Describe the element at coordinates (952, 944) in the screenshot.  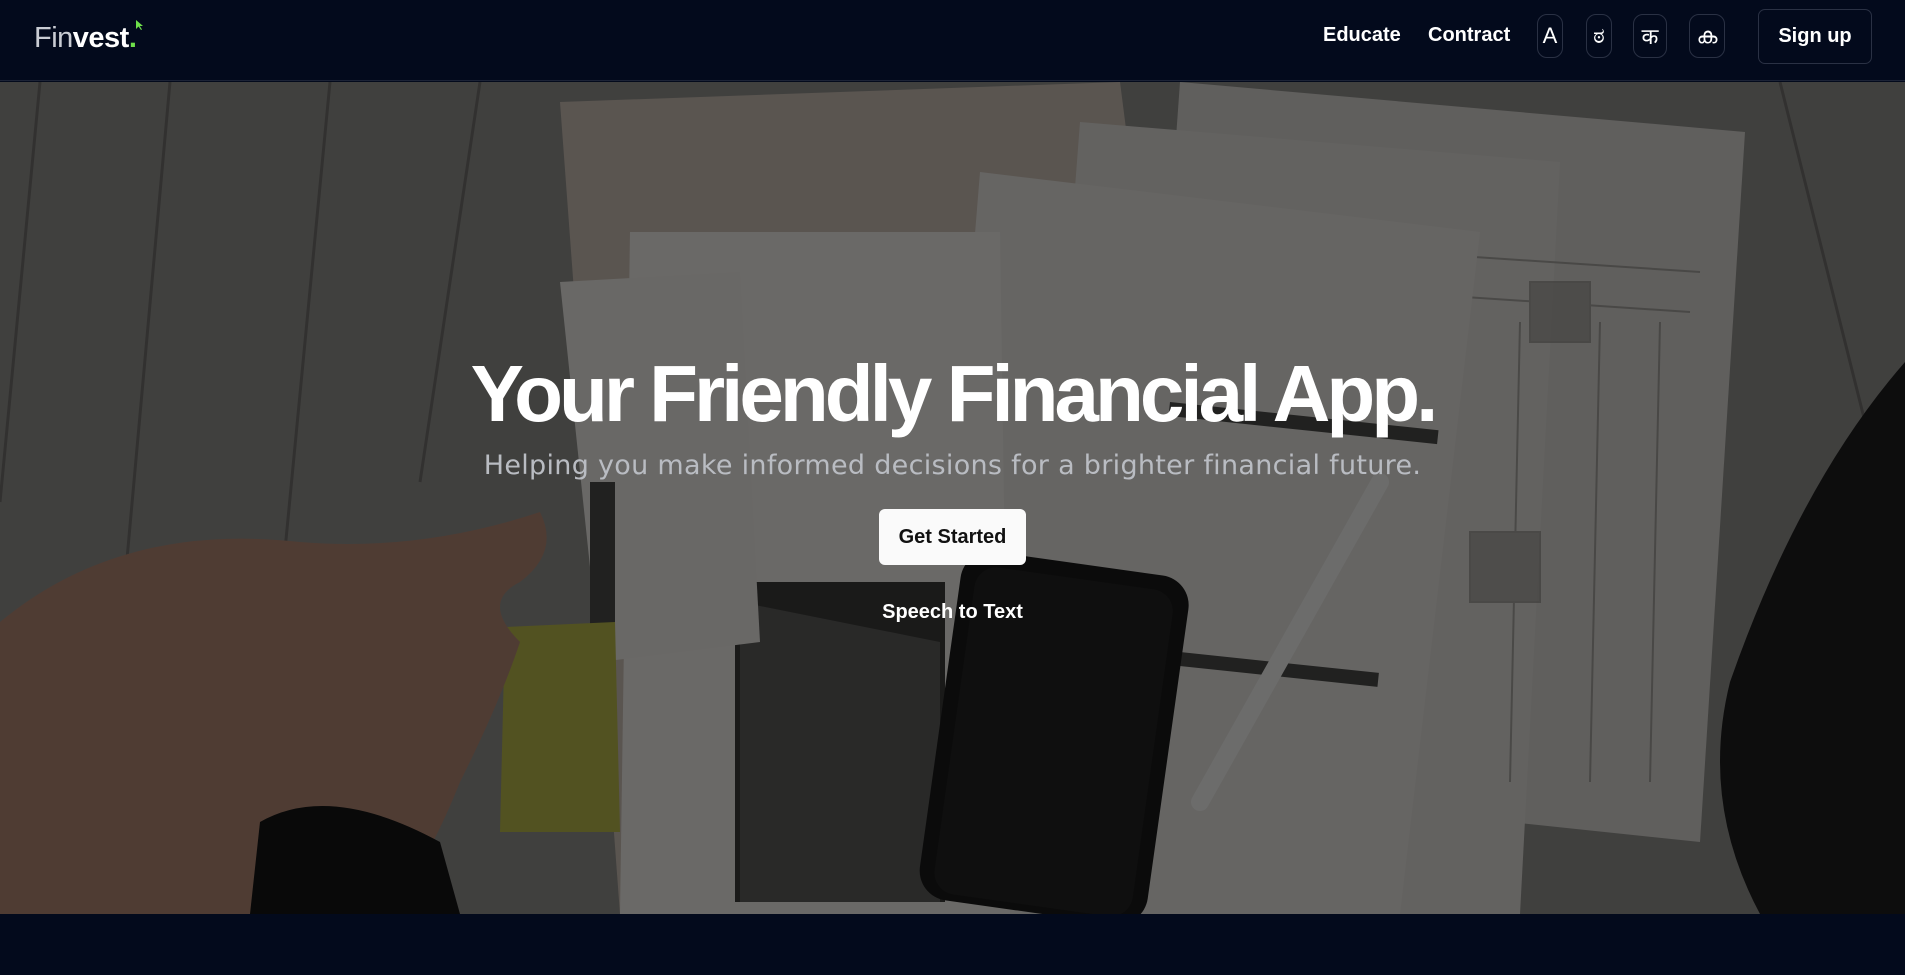
I see `page-bottom-strip` at that location.